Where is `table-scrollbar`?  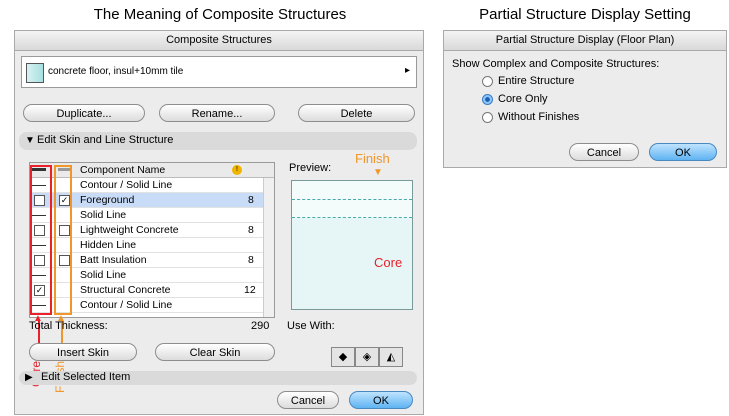
table-scrollbar is located at coordinates (268, 247).